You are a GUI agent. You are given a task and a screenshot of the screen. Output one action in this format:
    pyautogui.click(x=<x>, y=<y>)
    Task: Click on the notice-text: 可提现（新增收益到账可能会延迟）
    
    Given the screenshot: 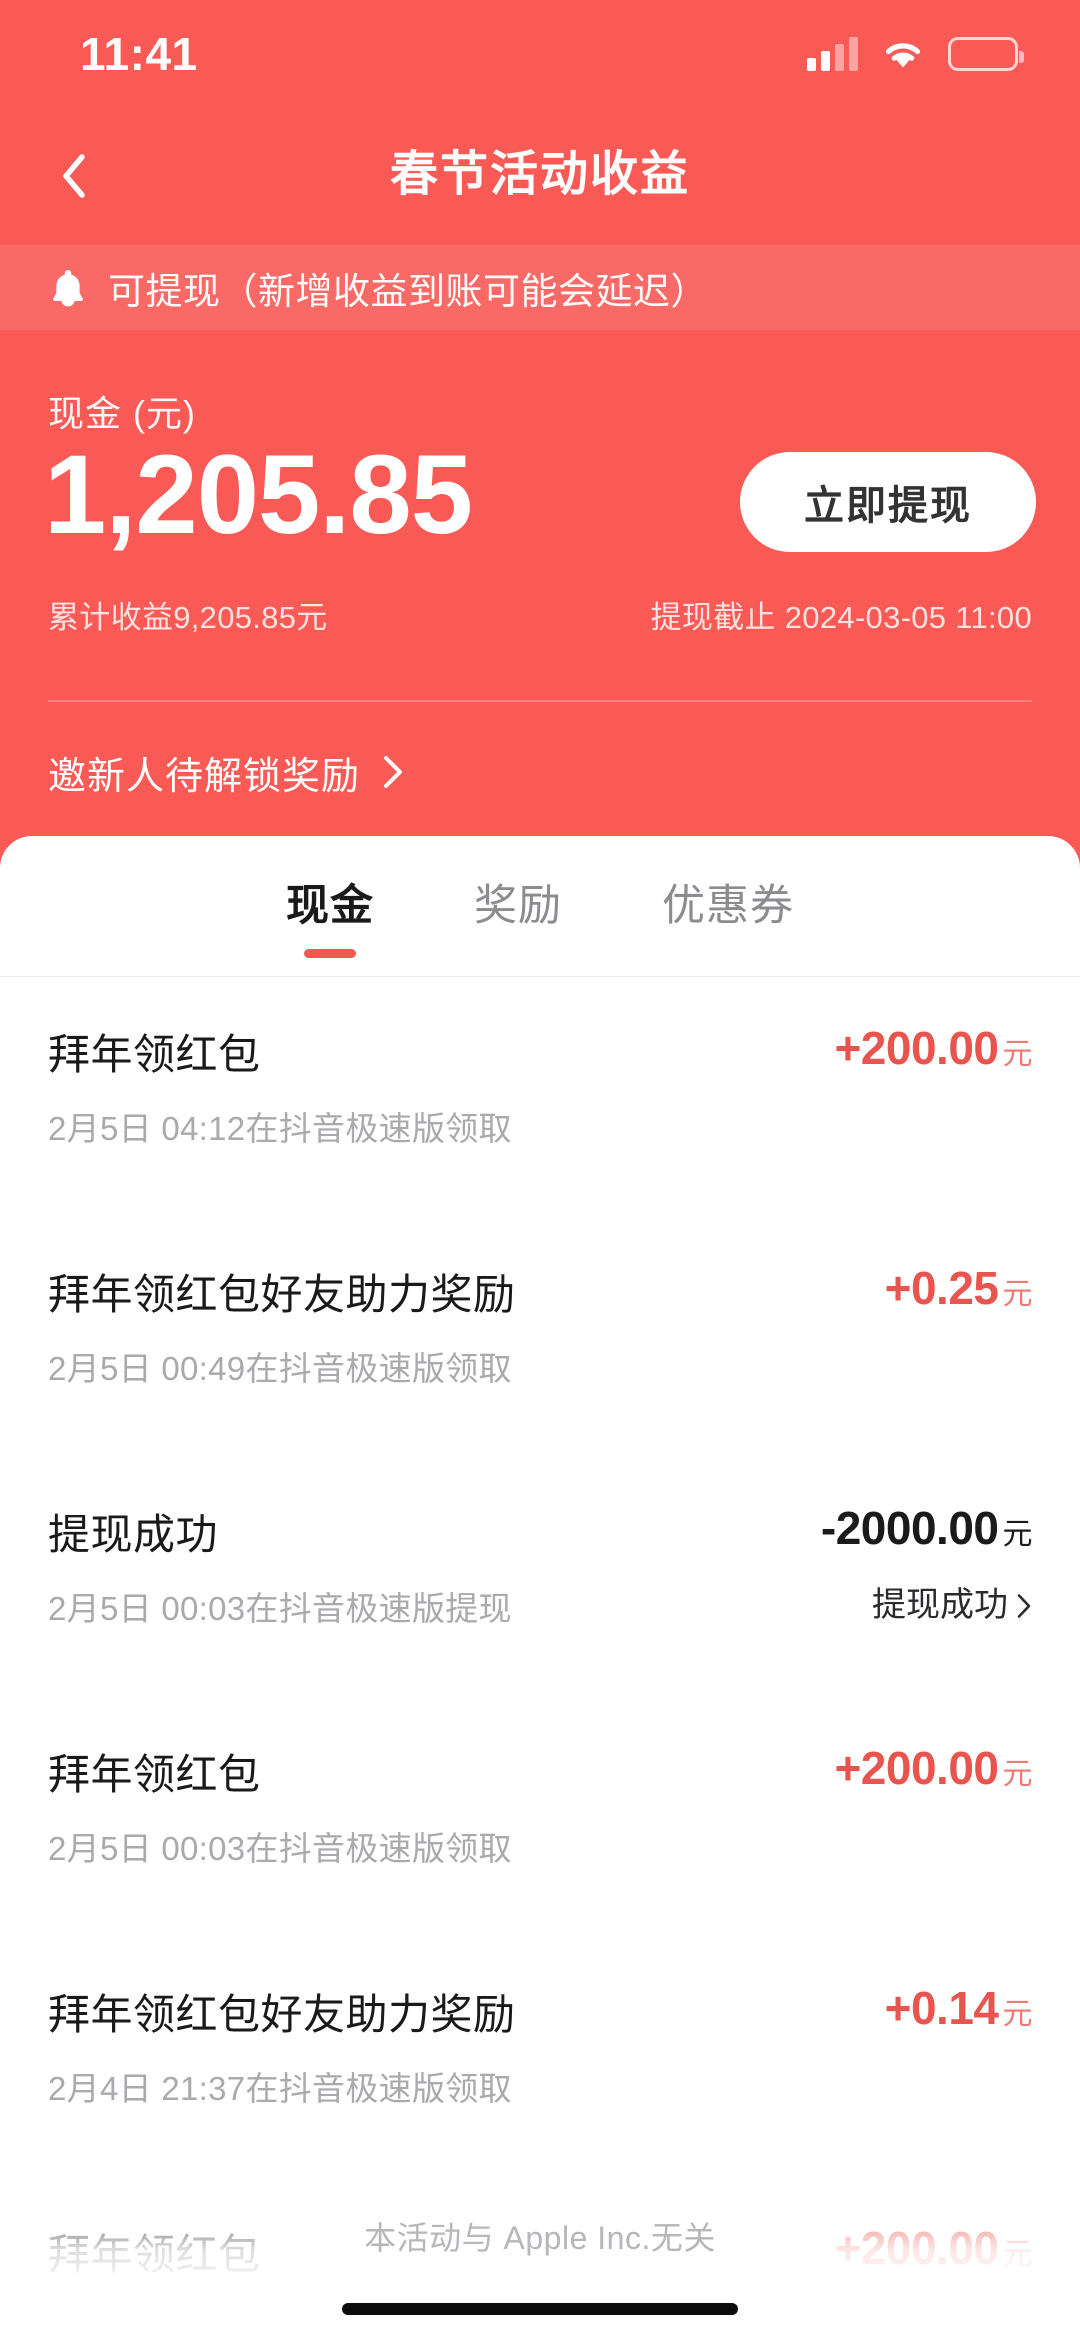 What is the action you would take?
    pyautogui.click(x=408, y=291)
    